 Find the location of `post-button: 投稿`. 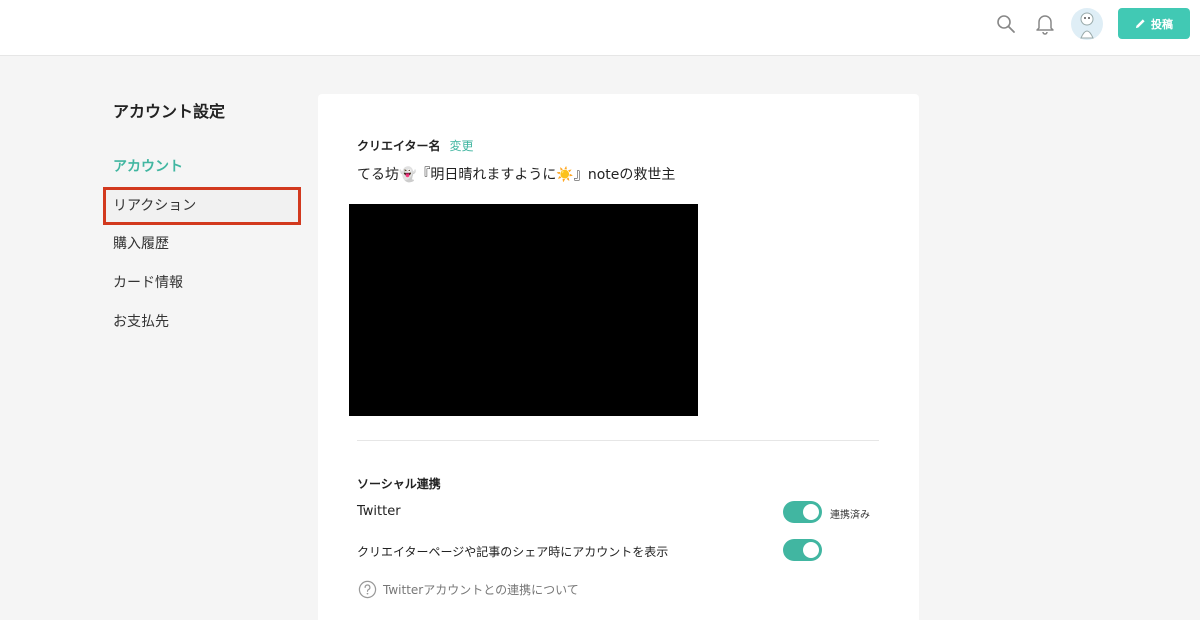

post-button: 投稿 is located at coordinates (1154, 23).